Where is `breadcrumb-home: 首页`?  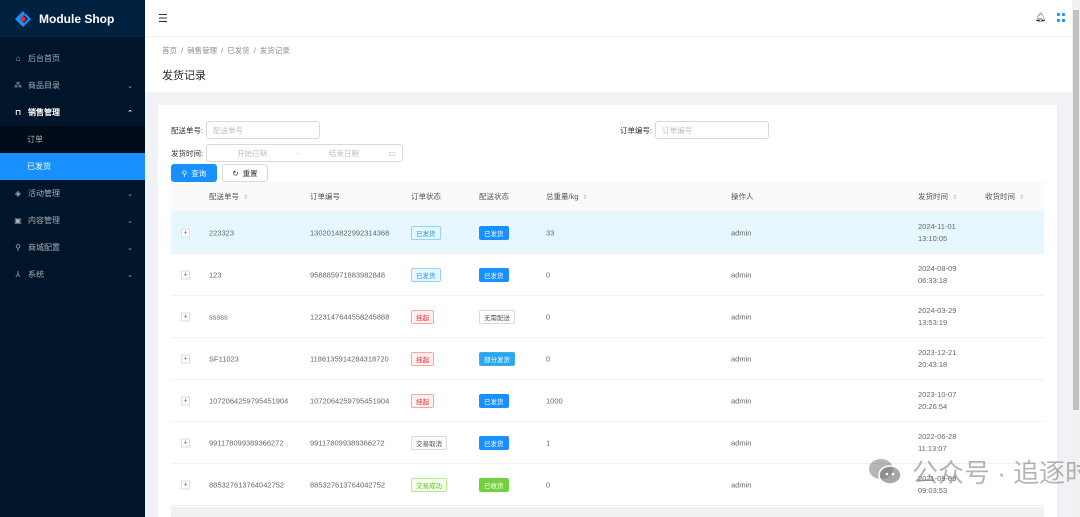
breadcrumb-home: 首页 is located at coordinates (169, 50).